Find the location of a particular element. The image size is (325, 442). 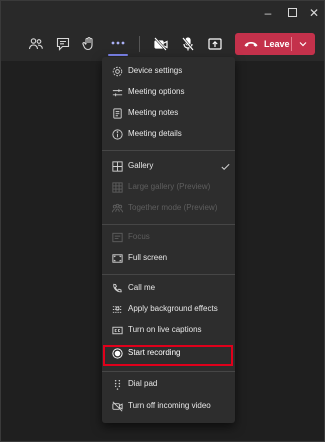

chat-button is located at coordinates (63, 44).